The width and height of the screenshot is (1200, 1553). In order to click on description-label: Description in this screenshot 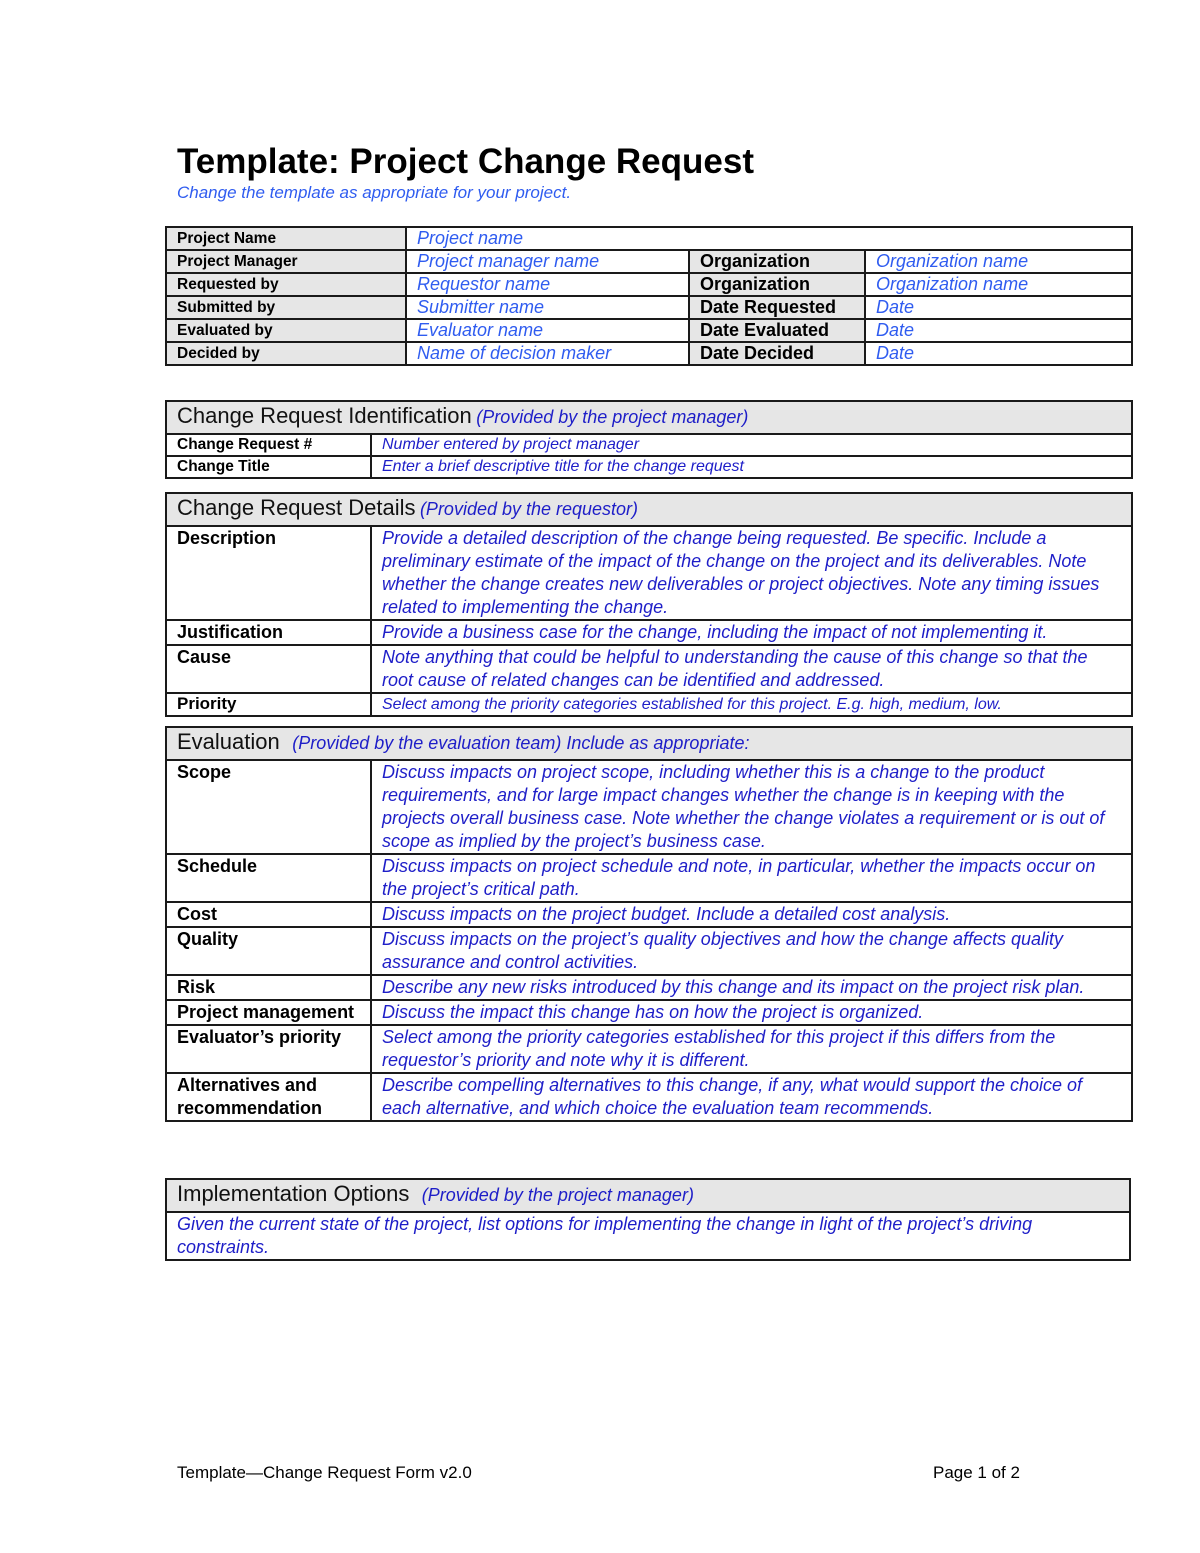, I will do `click(268, 573)`.